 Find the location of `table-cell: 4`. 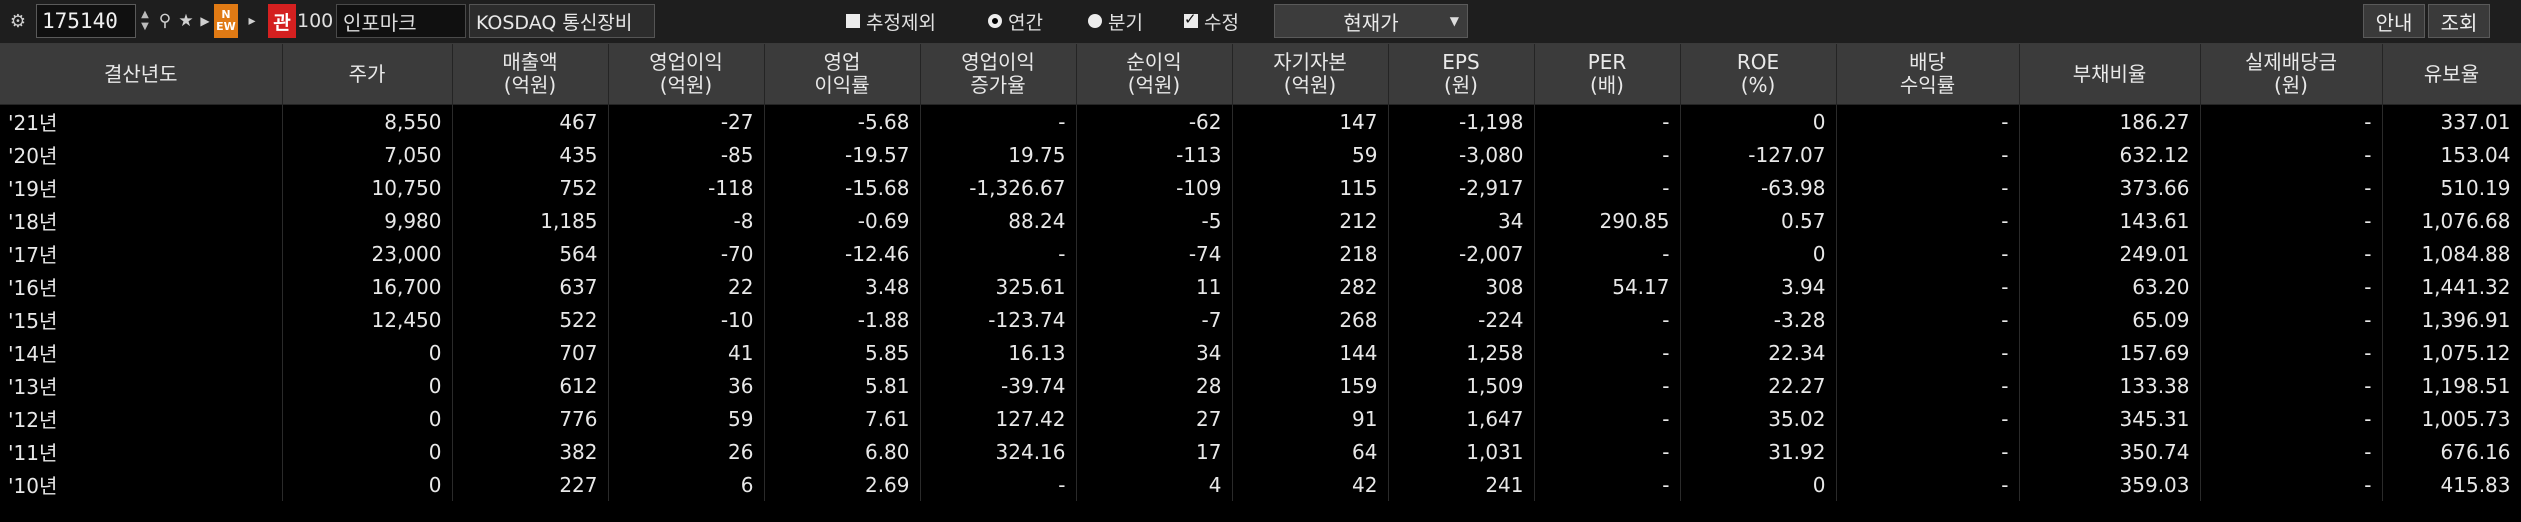

table-cell: 4 is located at coordinates (1154, 484).